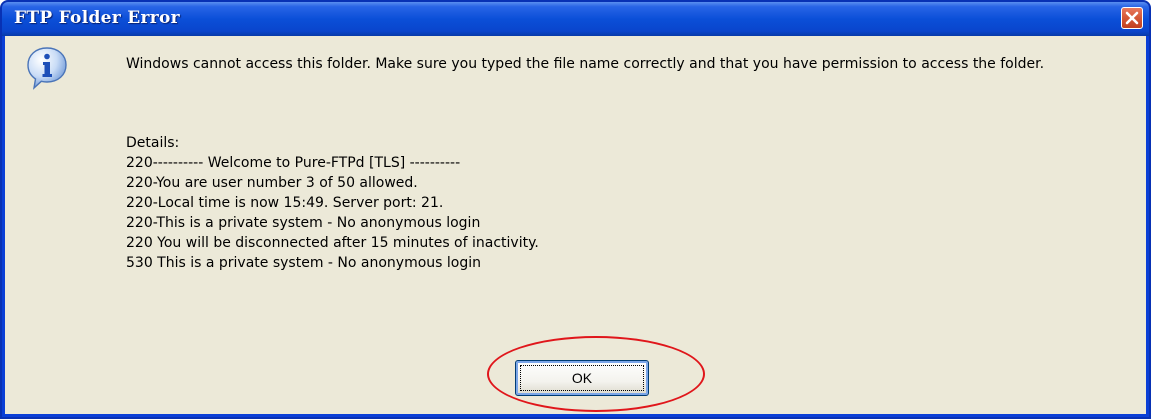 The width and height of the screenshot is (1151, 419). I want to click on ok-button: OK, so click(582, 378).